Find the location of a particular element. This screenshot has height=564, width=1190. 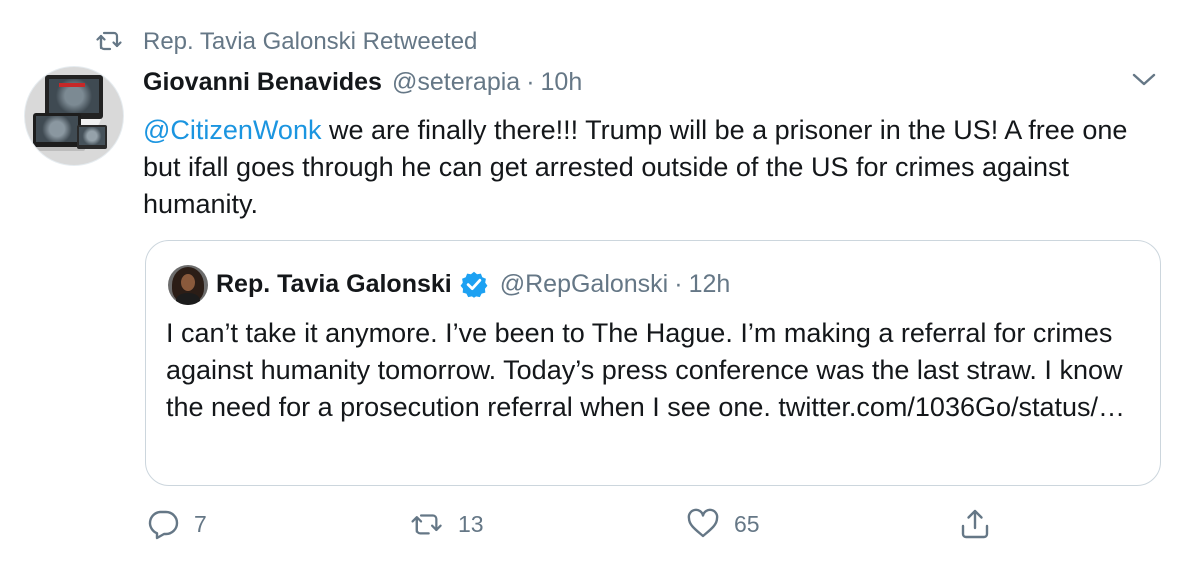

share-button is located at coordinates (975, 524).